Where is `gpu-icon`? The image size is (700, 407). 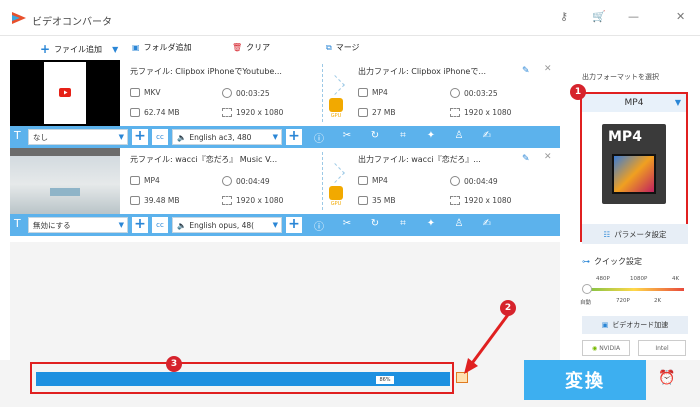
gpu-icon is located at coordinates (336, 105).